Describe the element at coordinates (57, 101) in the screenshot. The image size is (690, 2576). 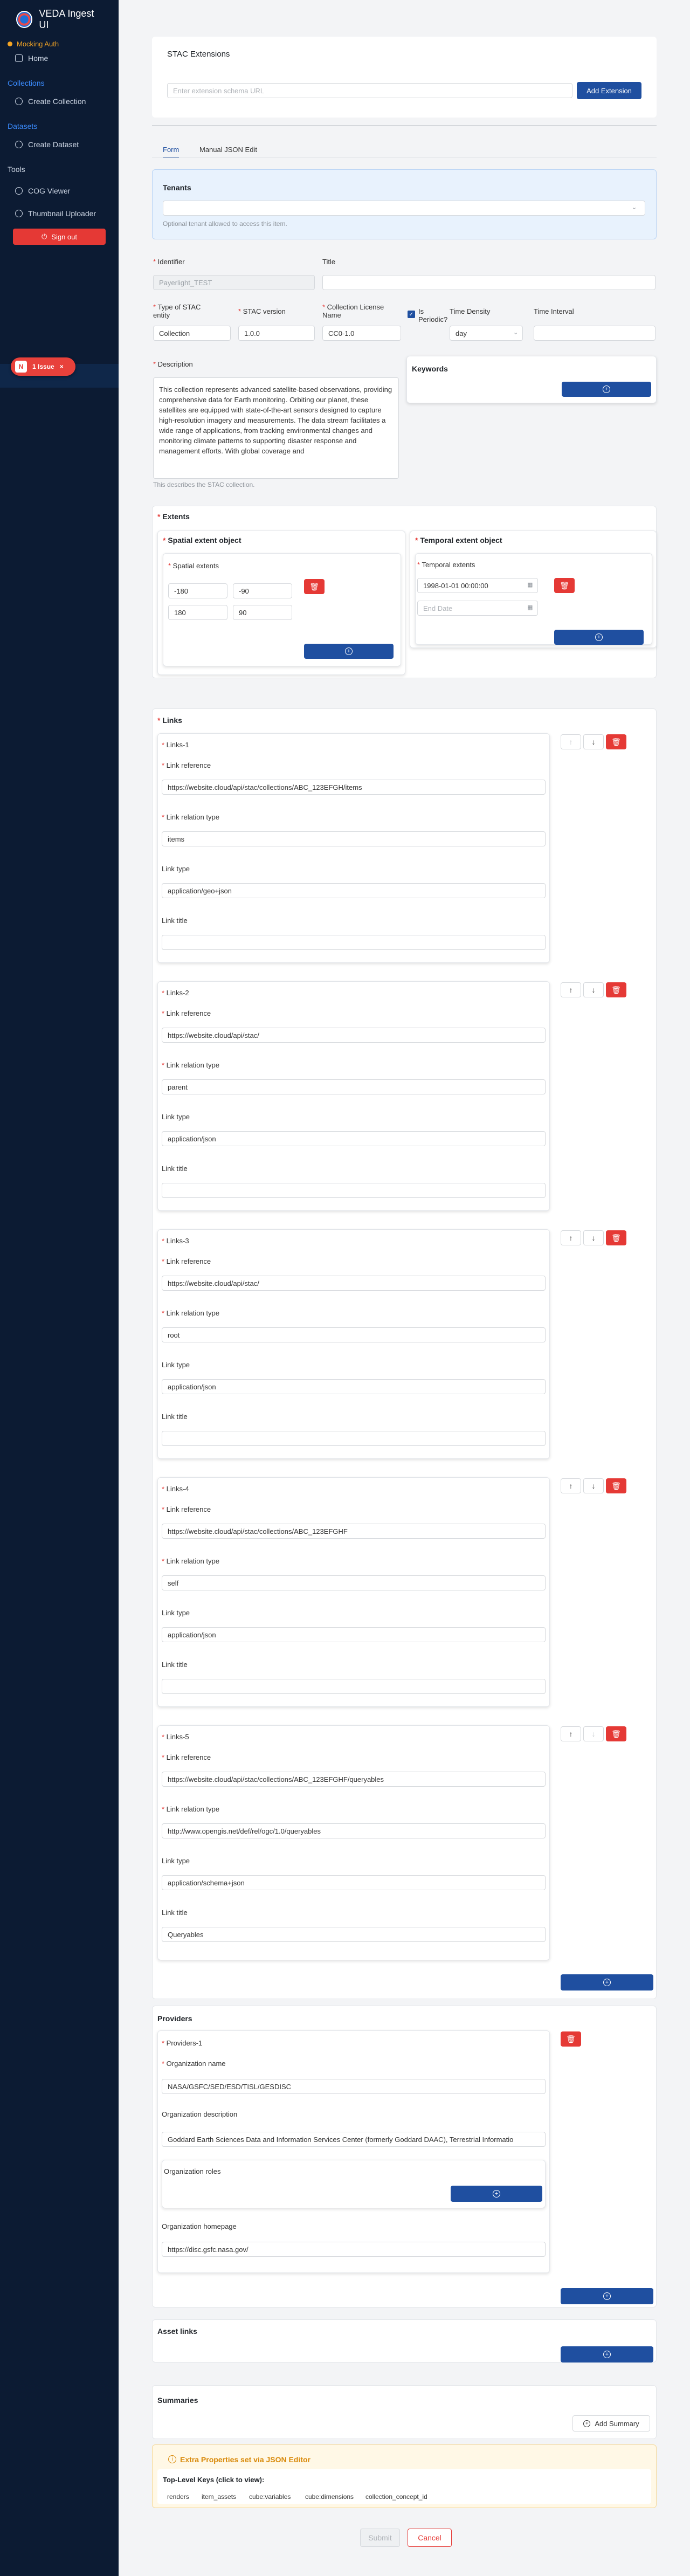
I see `sidebar-item-label: Create Collection` at that location.